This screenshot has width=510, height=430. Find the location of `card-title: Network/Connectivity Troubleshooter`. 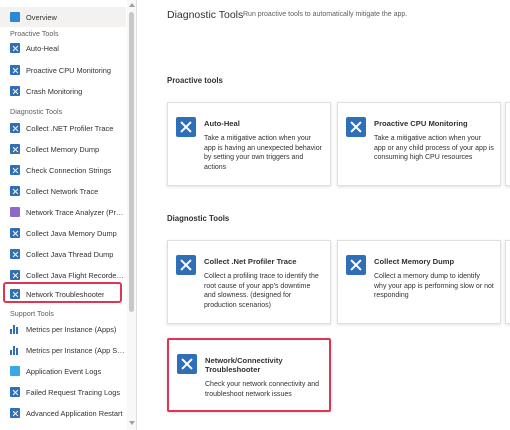

card-title: Network/Connectivity Troubleshooter is located at coordinates (244, 365).